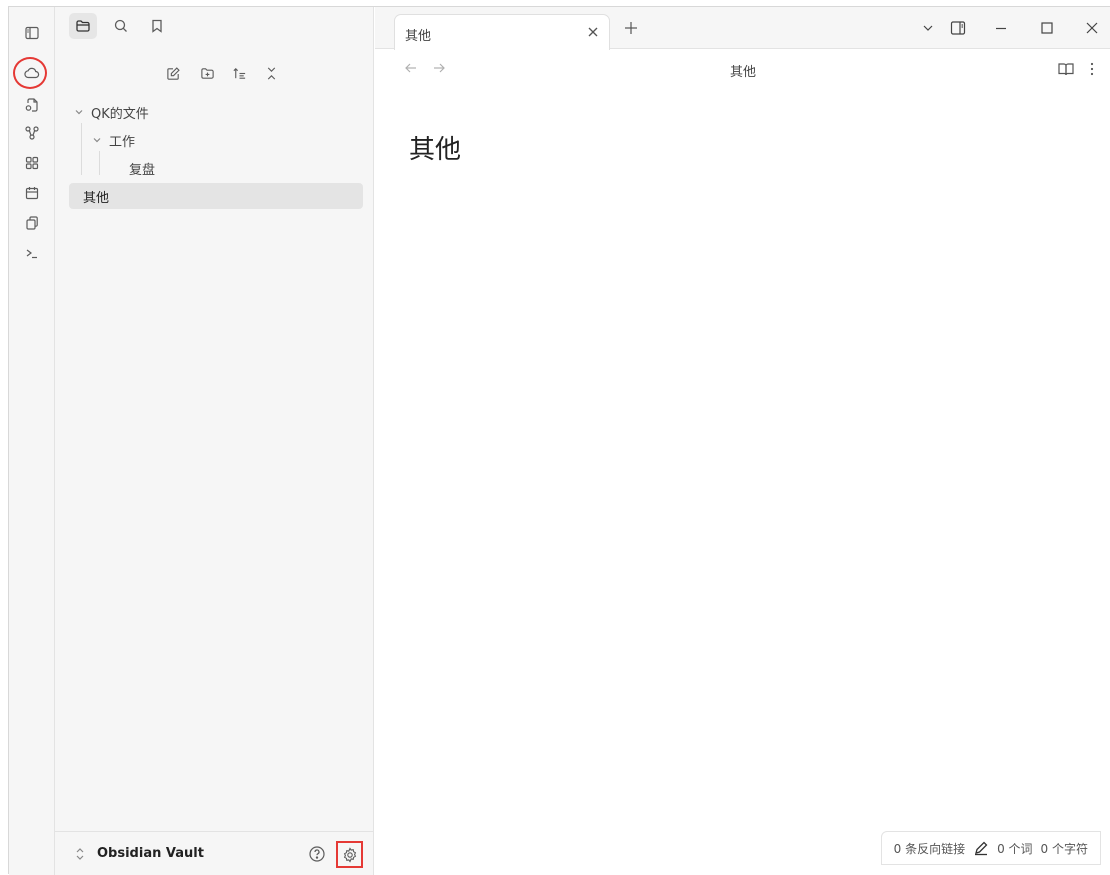 This screenshot has height=875, width=1110. I want to click on sidebar-tab-bar, so click(214, 25).